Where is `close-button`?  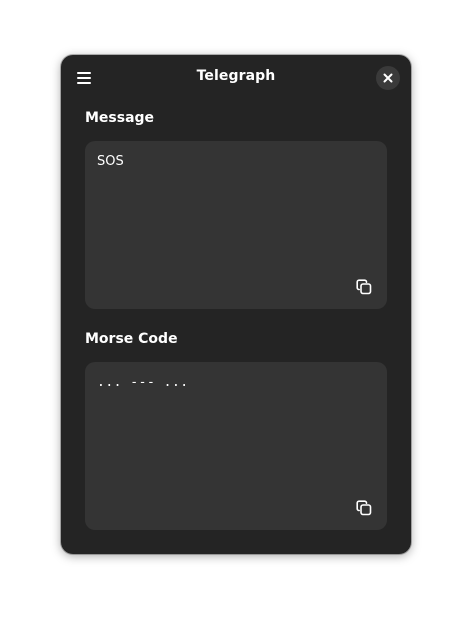 close-button is located at coordinates (388, 78).